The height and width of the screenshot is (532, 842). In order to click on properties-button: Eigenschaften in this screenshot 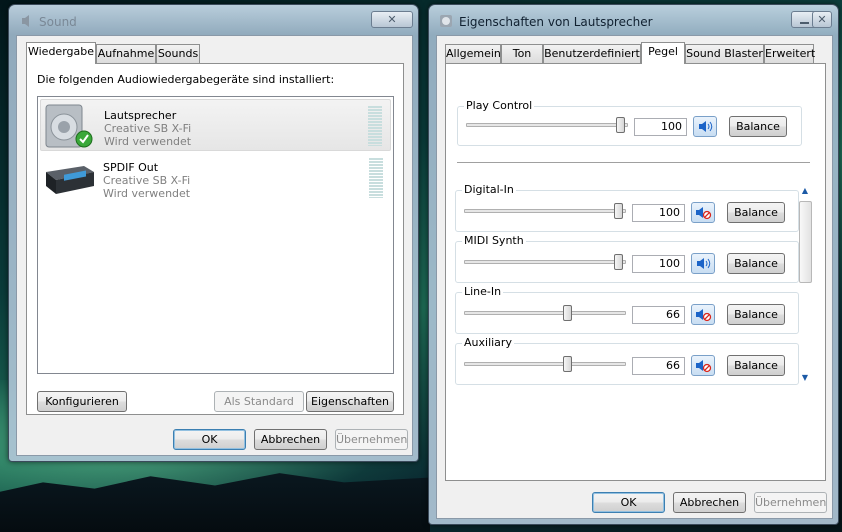, I will do `click(350, 401)`.